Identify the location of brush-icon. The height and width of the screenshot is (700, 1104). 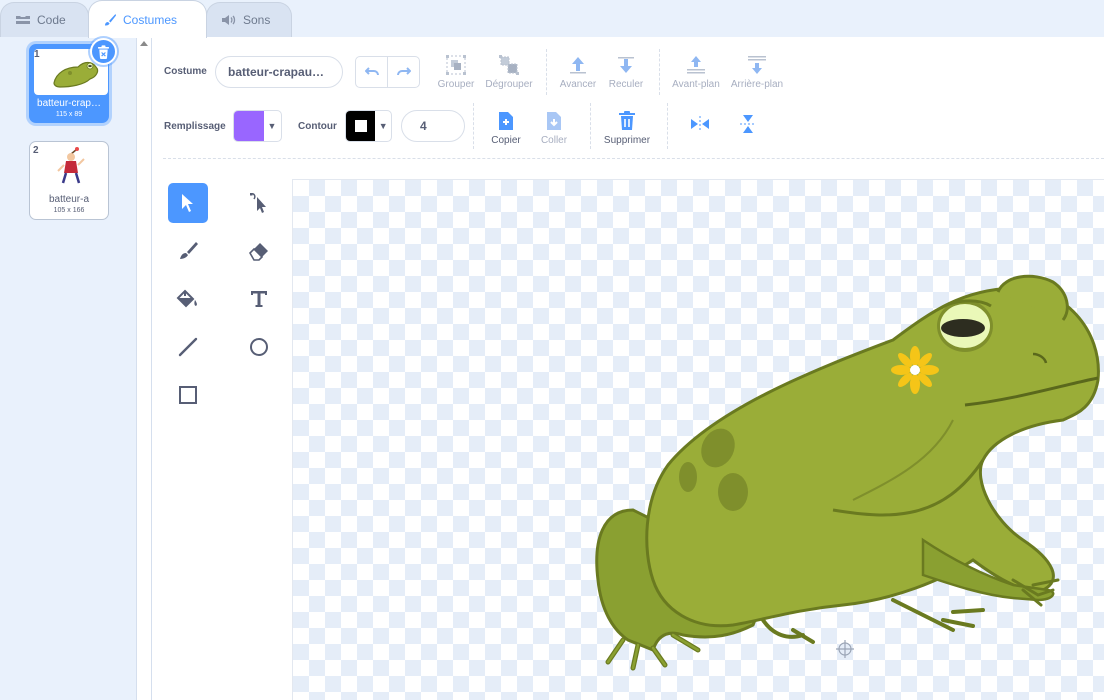
(189, 250).